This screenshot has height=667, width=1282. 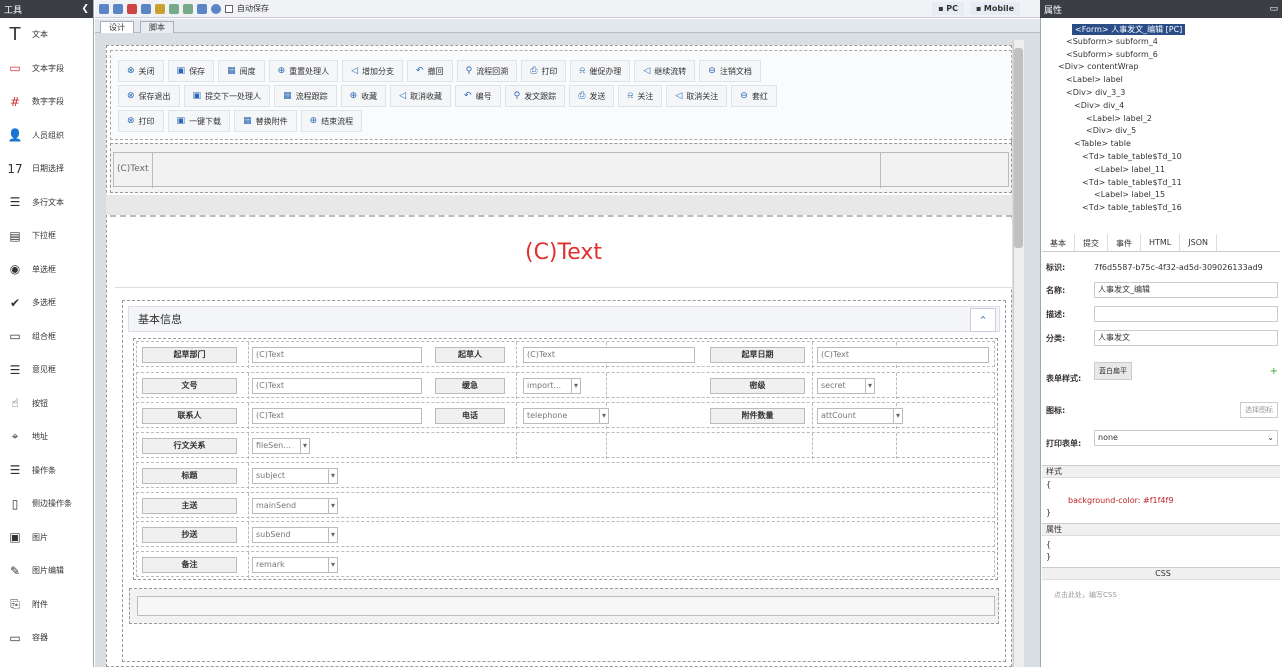 I want to click on buttons-row1-btn: ⊕ 重置处理人, so click(x=303, y=71).